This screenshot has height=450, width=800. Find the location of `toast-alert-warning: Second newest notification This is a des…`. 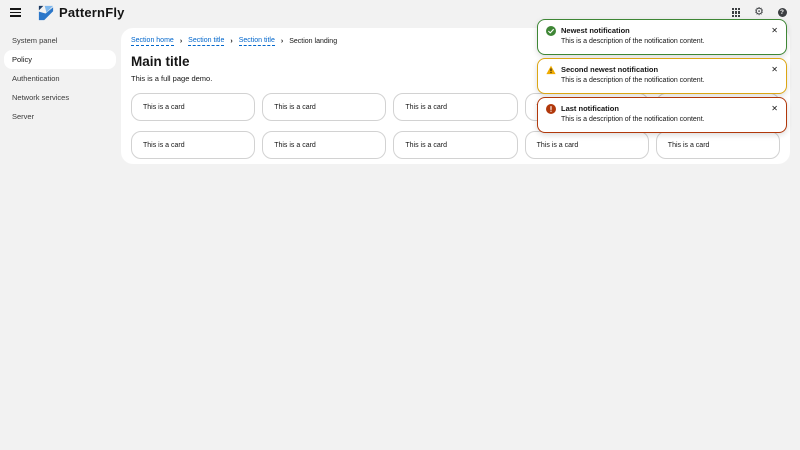

toast-alert-warning: Second newest notification This is a des… is located at coordinates (662, 76).